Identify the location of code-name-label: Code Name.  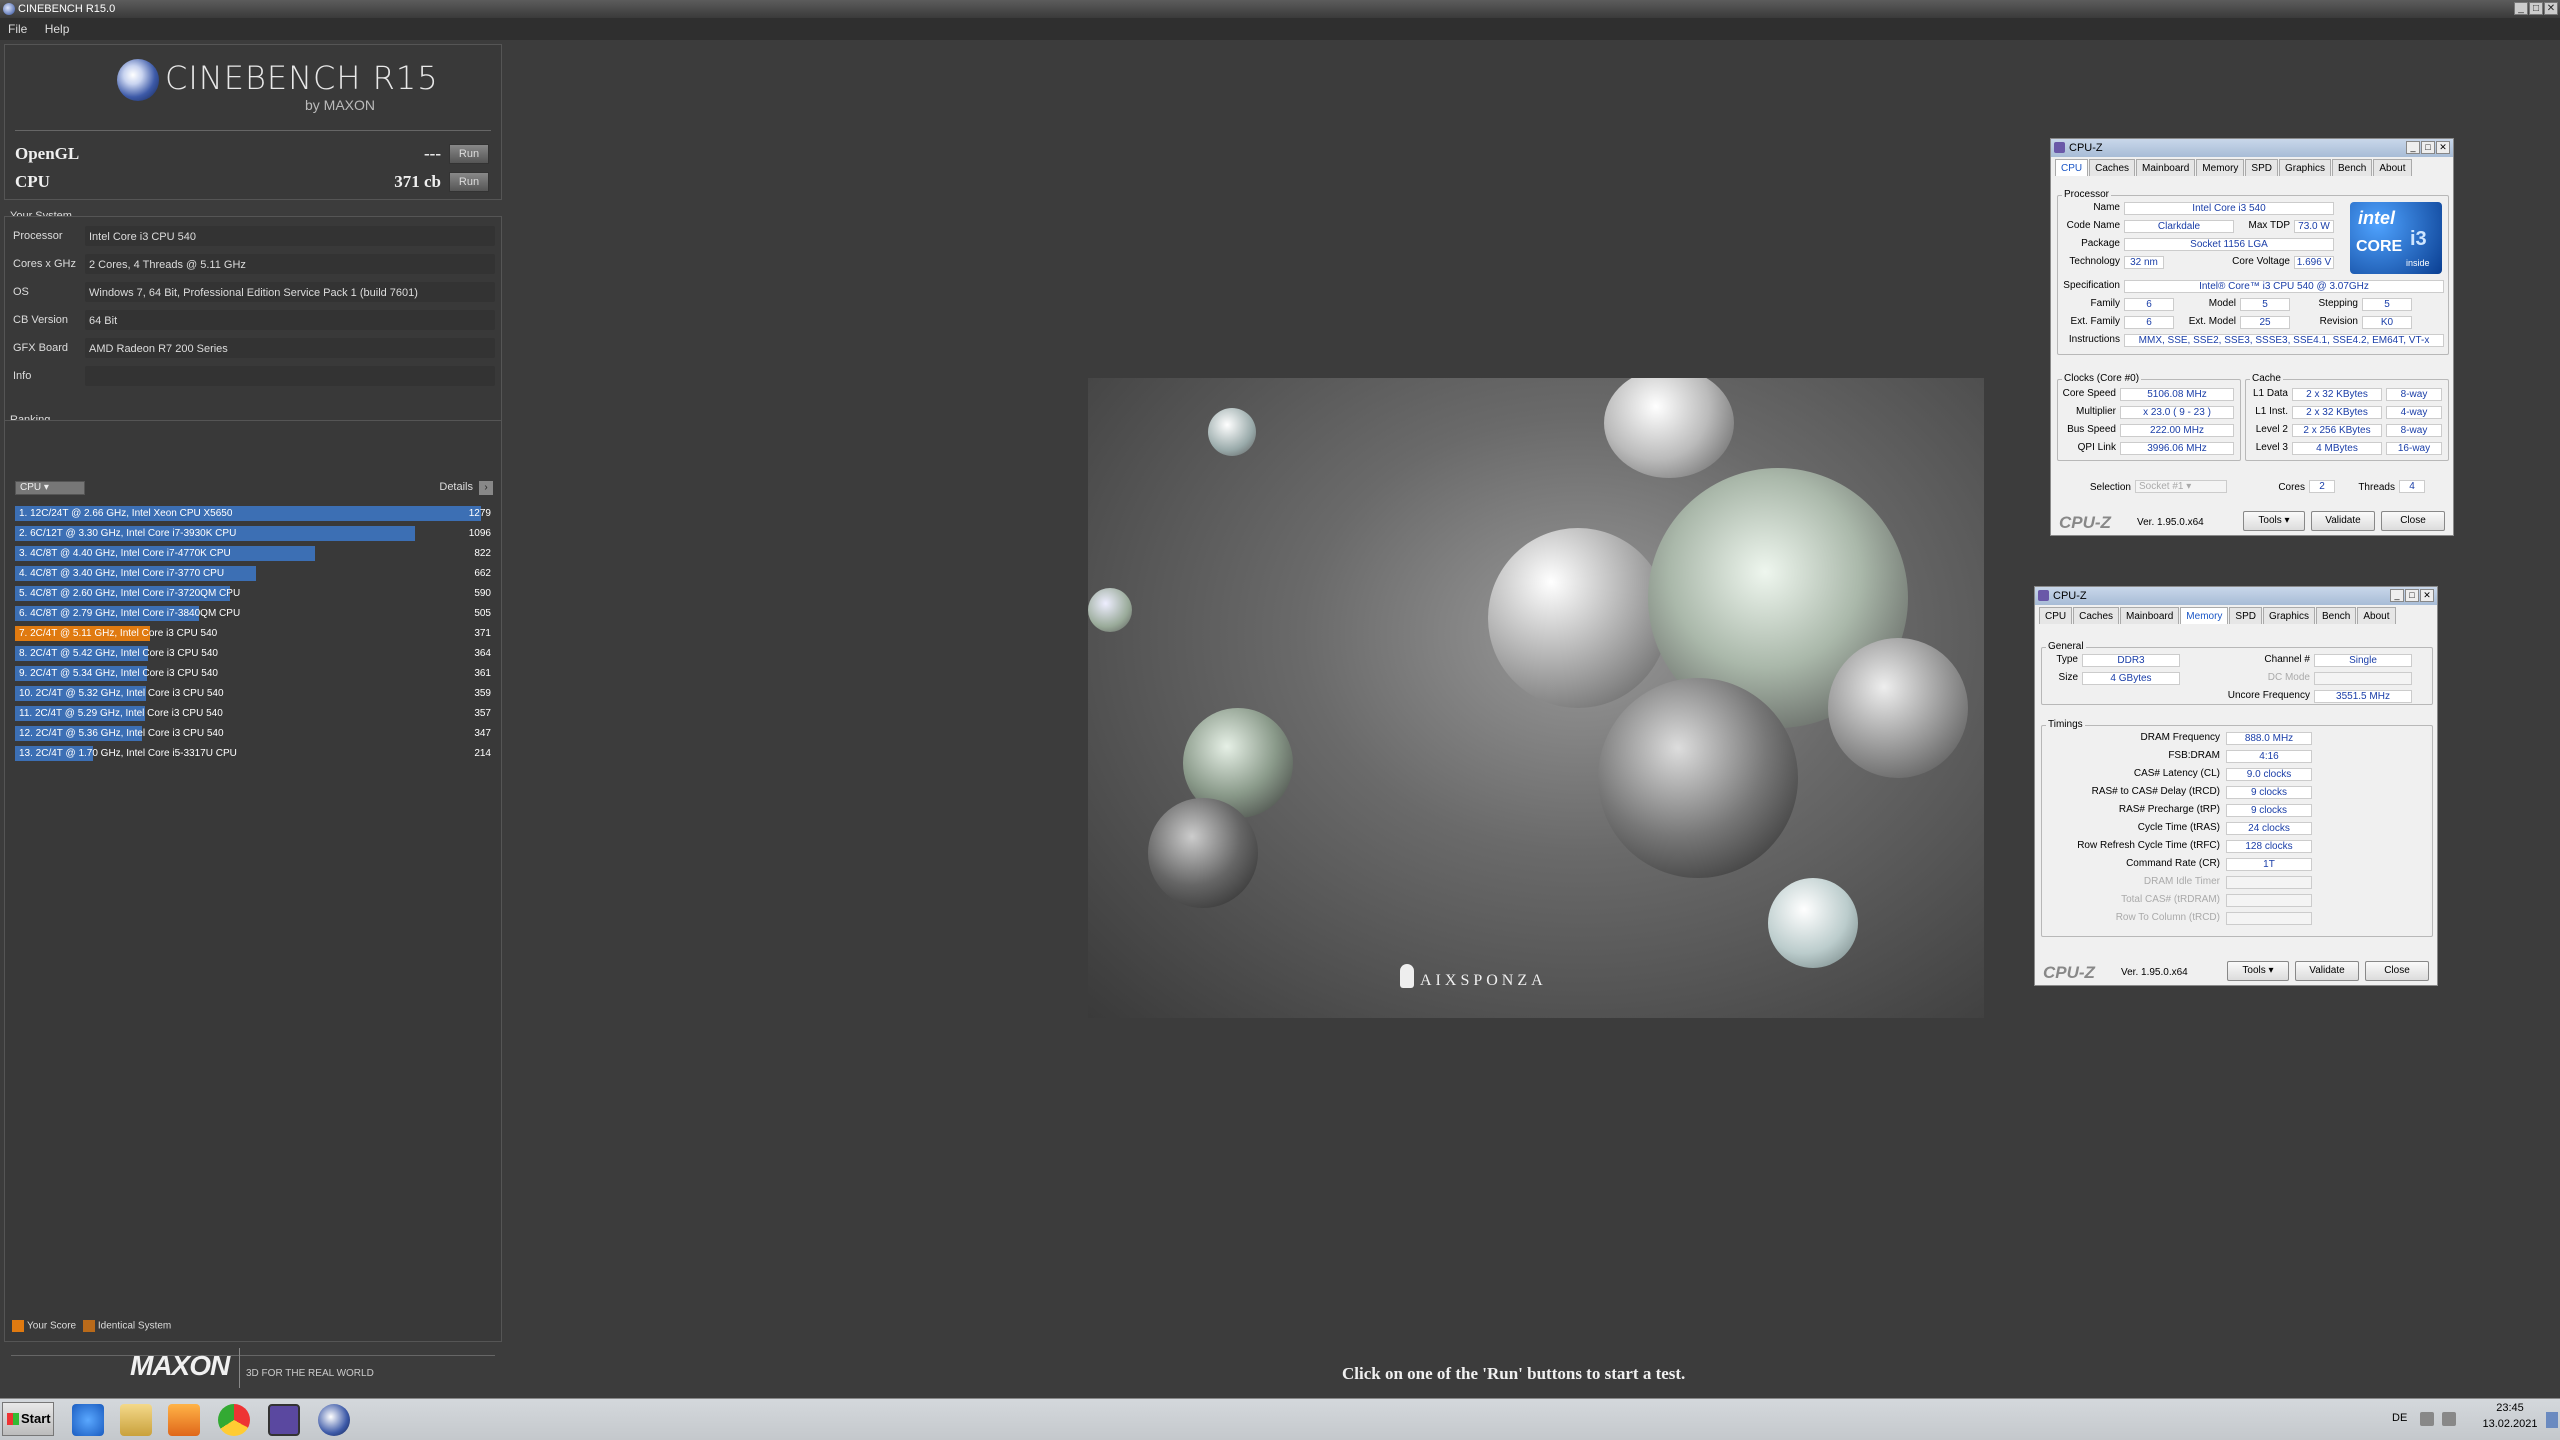
(2093, 225).